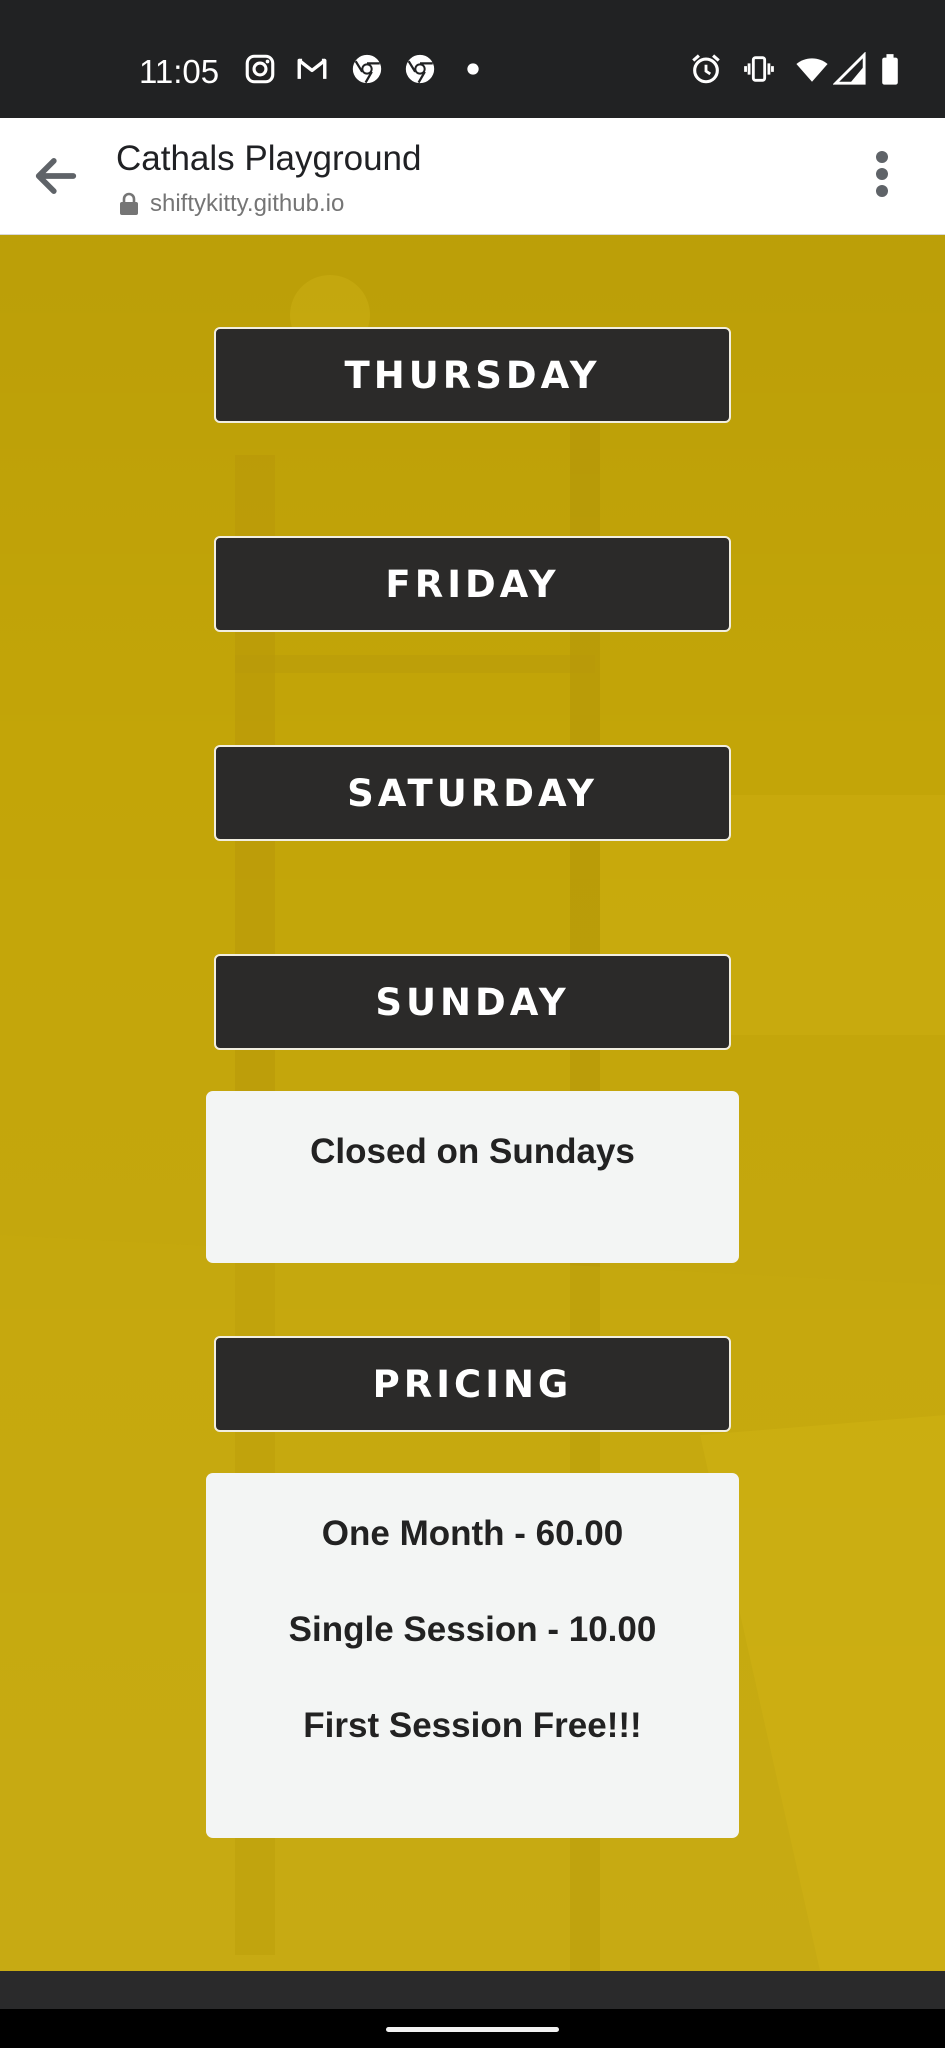 The width and height of the screenshot is (945, 2048). Describe the element at coordinates (472, 1725) in the screenshot. I see `price-first-session: First Session Free!!!` at that location.